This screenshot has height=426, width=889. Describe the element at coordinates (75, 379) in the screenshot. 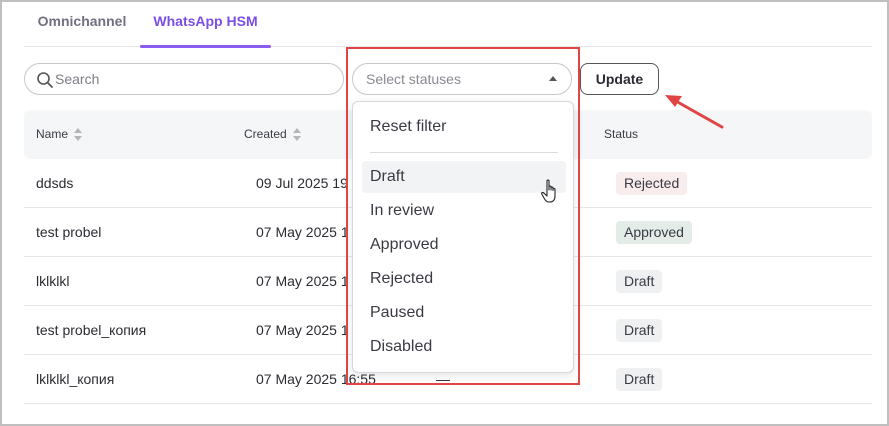

I see `row-name: lklklkl_копия` at that location.